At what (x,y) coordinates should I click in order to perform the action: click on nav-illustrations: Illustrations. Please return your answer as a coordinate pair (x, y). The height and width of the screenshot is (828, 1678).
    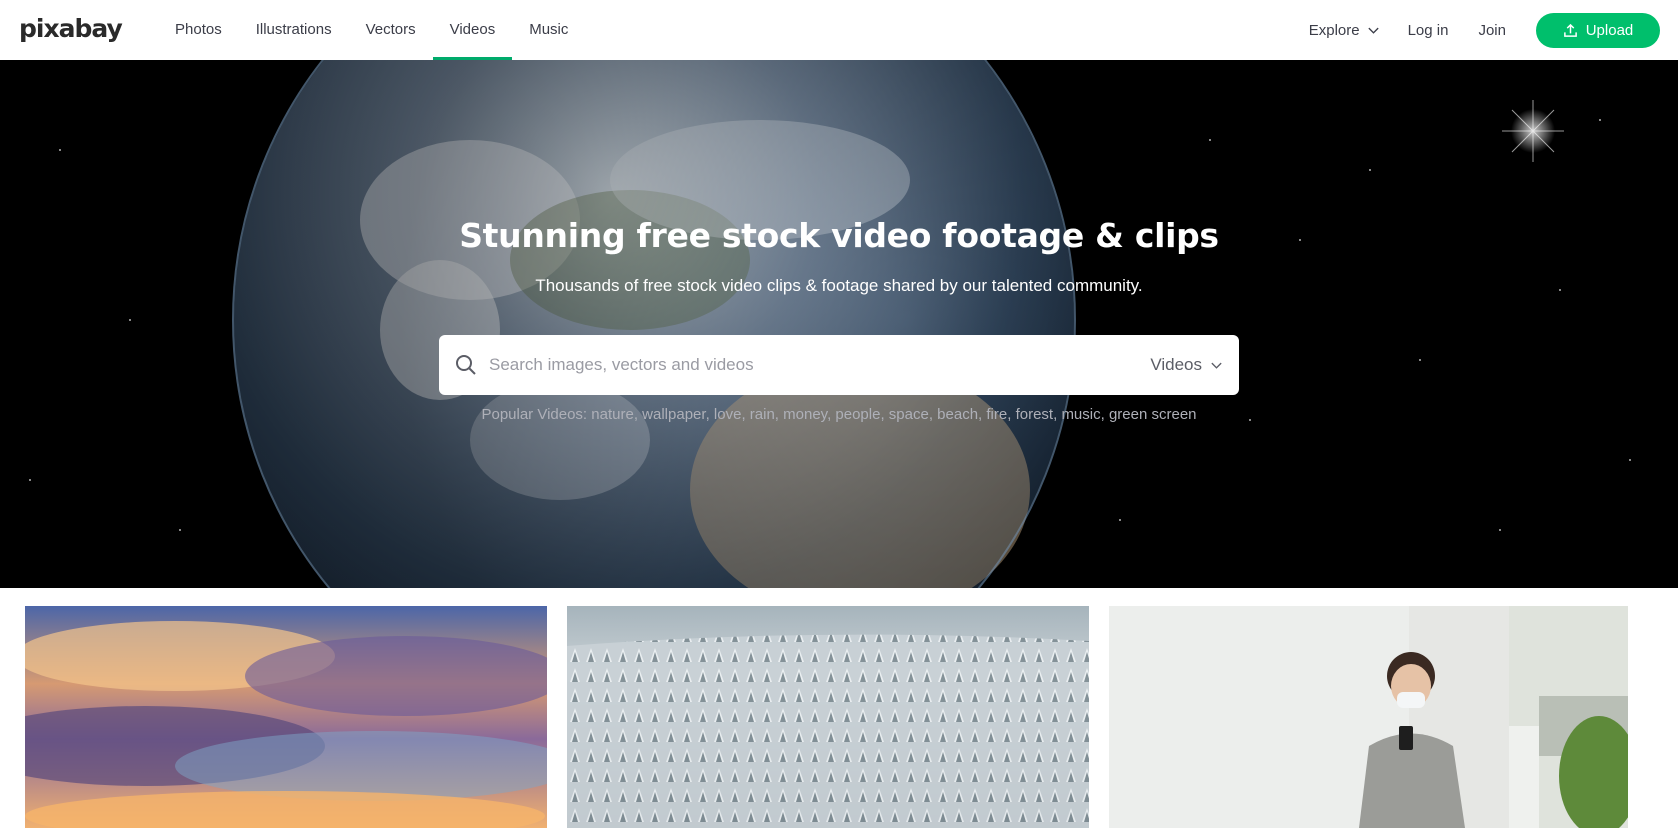
    Looking at the image, I should click on (294, 30).